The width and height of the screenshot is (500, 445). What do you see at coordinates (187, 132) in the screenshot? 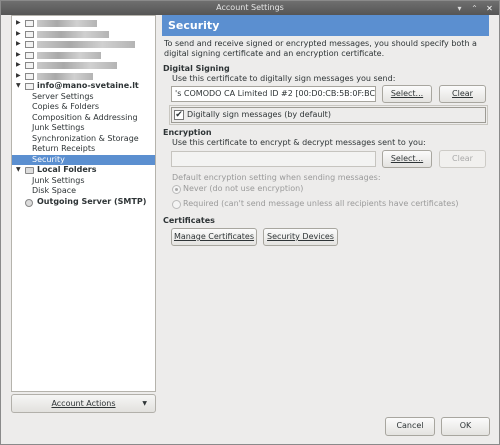
I see `encryption-heading: Encryption` at bounding box center [187, 132].